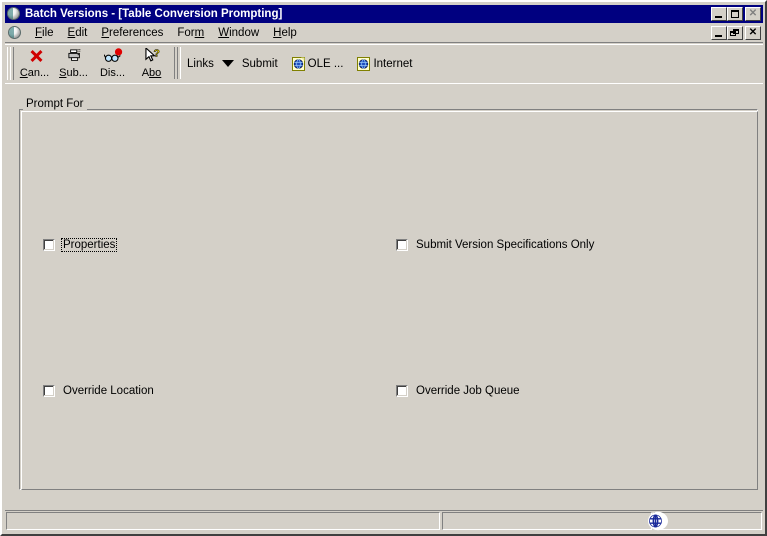 The image size is (767, 536). I want to click on checkbox-submit-version-specifications-only: Submit Version Specifications Only, so click(496, 245).